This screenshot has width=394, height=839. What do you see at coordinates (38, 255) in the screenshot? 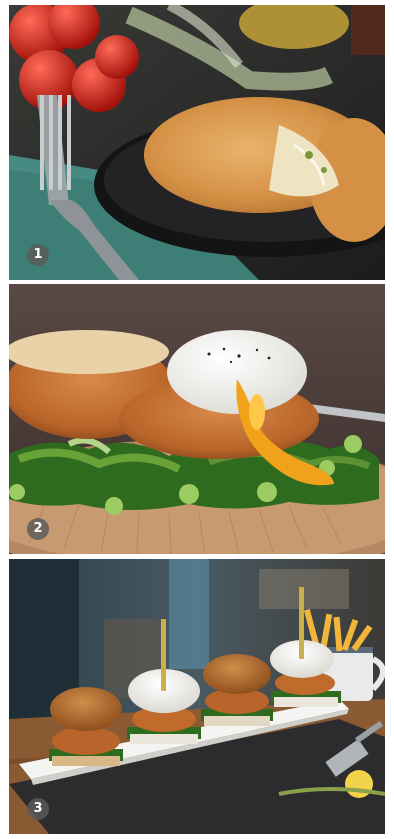
I see `panel-number-badge: 1` at bounding box center [38, 255].